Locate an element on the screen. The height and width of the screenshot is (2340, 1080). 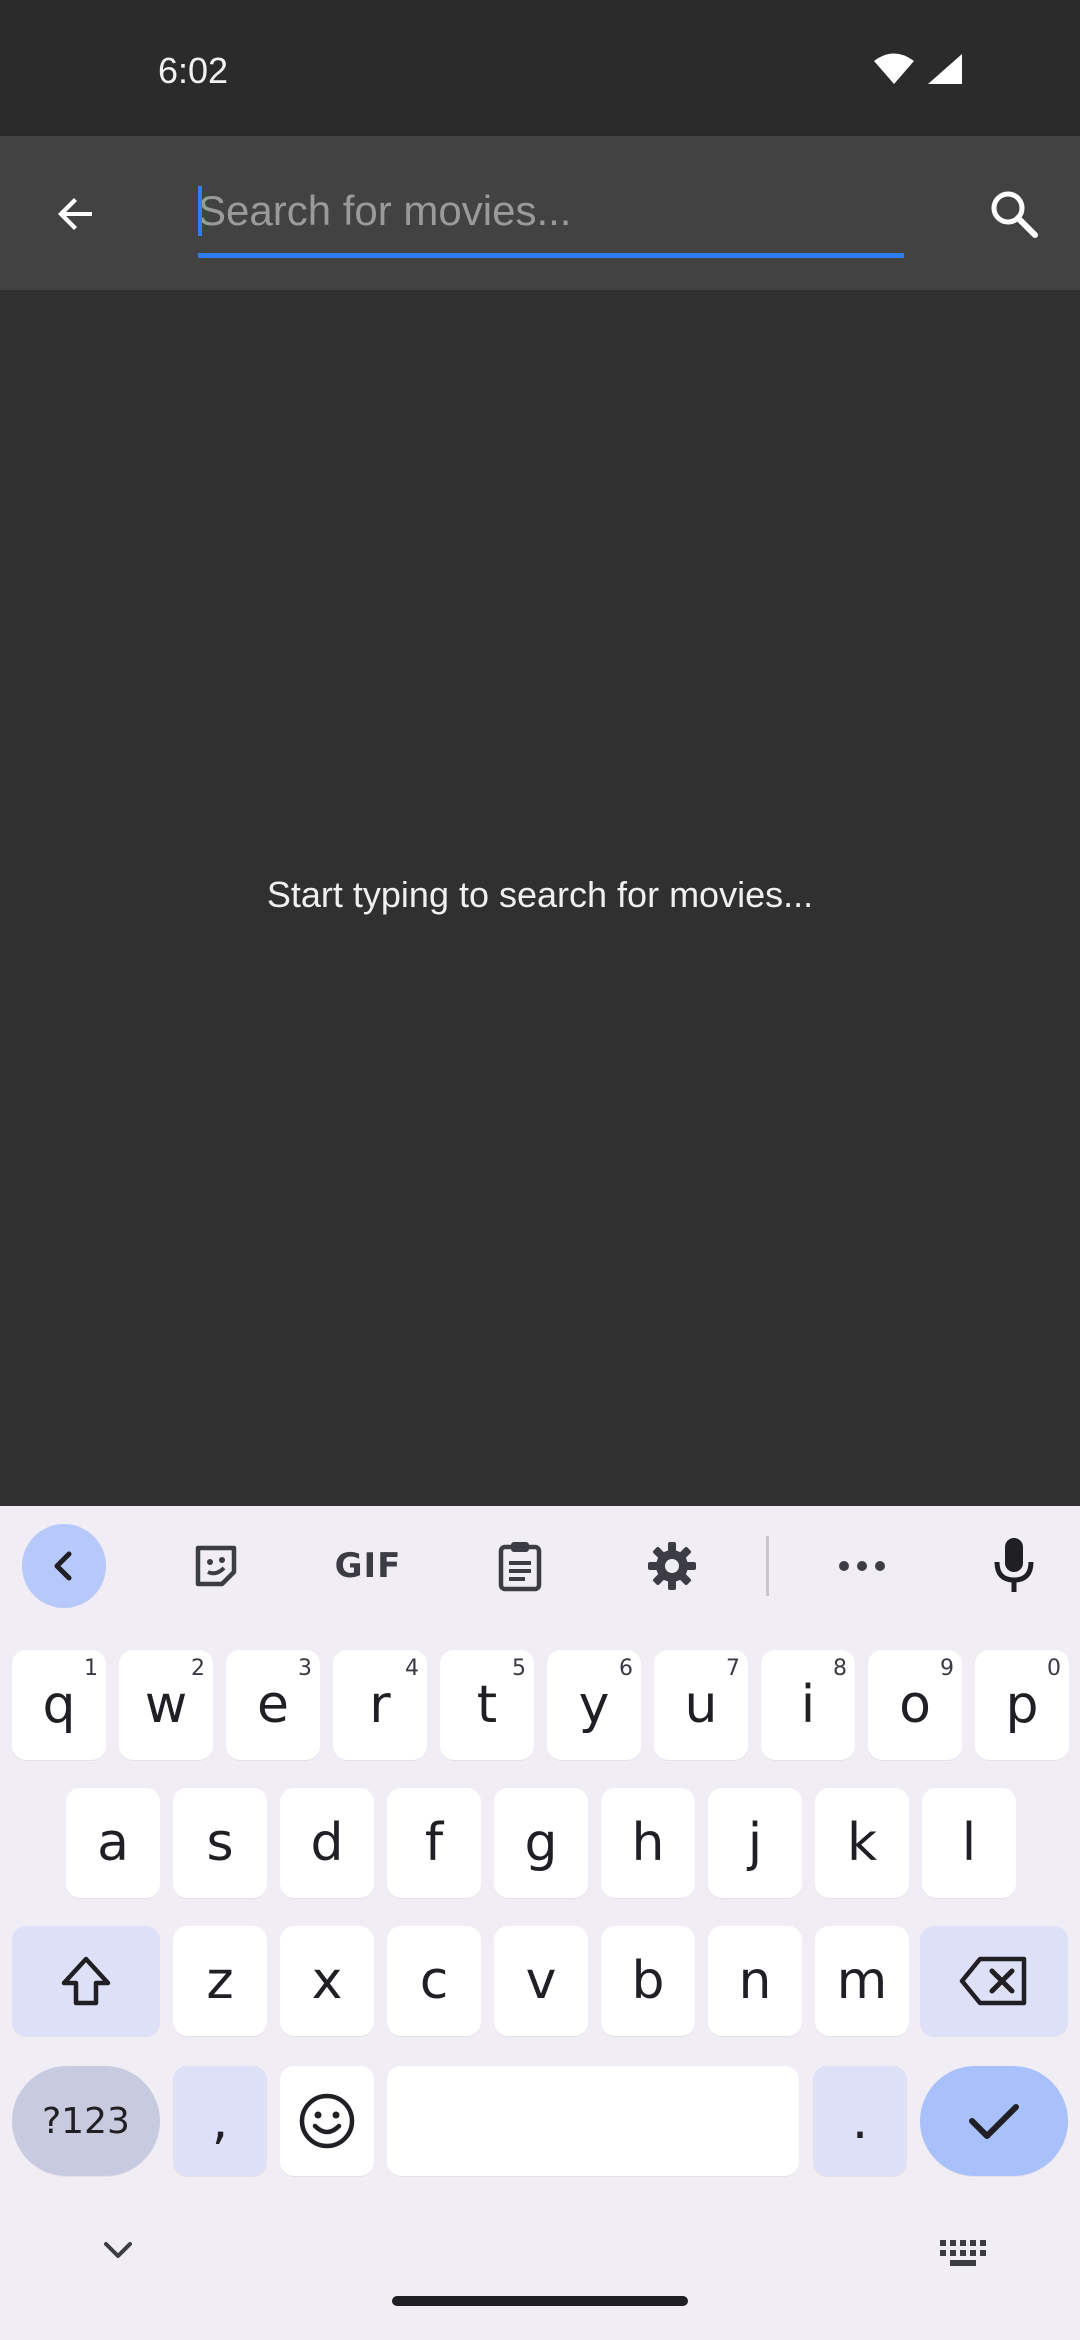
comma-key: , is located at coordinates (220, 2121).